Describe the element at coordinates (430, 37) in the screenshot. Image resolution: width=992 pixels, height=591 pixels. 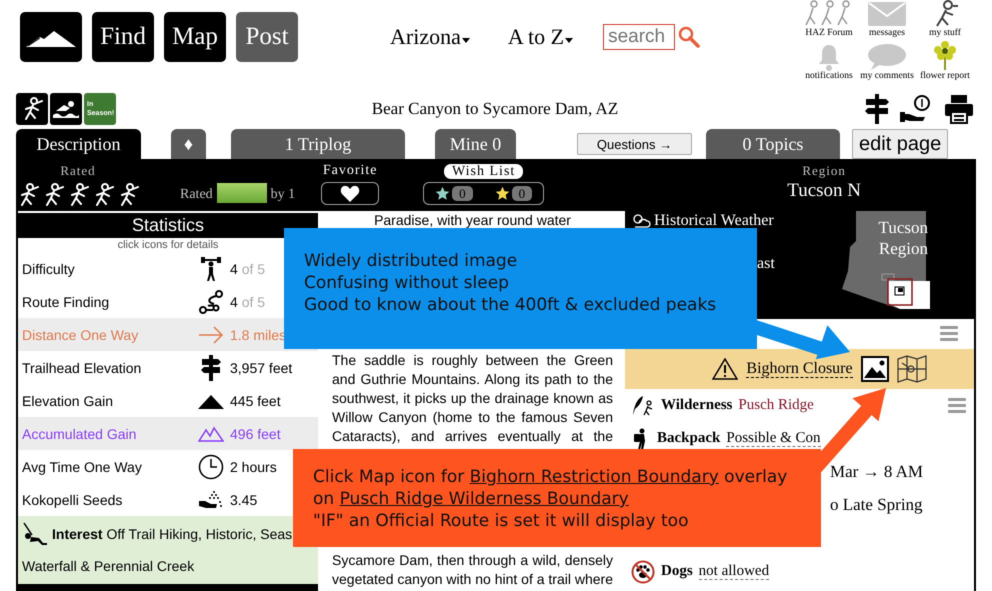
I see `dropdown-menu: Arizona` at that location.